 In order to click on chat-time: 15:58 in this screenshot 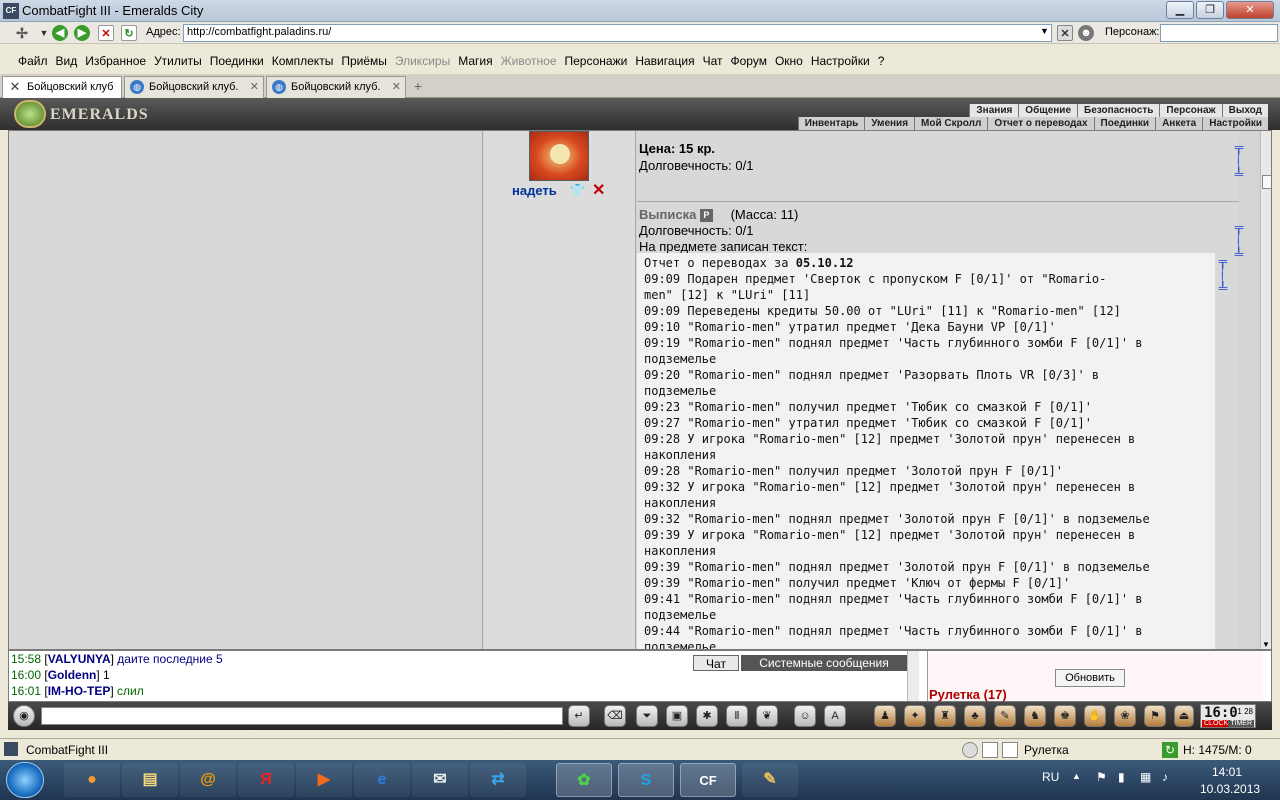, I will do `click(26, 659)`.